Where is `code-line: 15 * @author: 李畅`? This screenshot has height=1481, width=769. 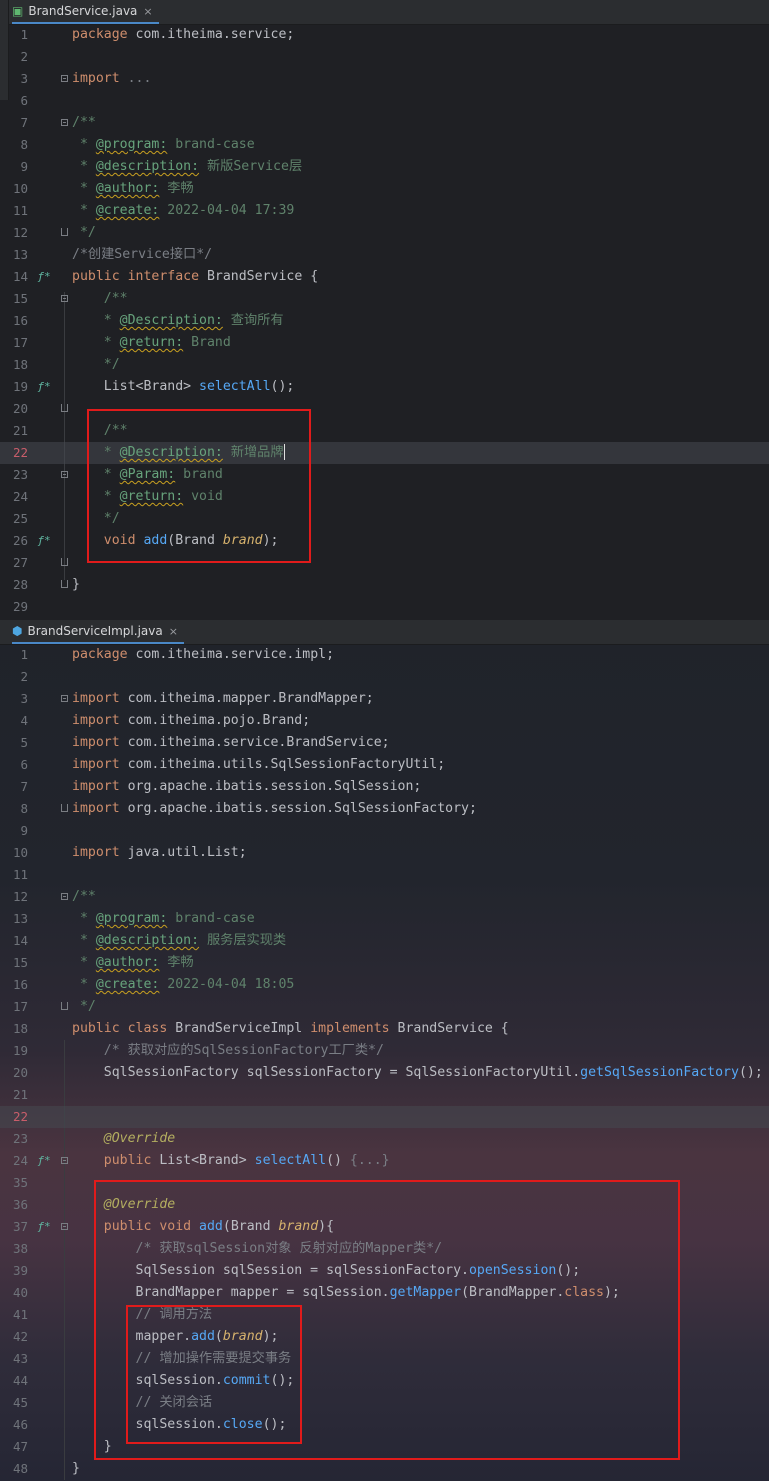
code-line: 15 * @author: 李畅 is located at coordinates (384, 963).